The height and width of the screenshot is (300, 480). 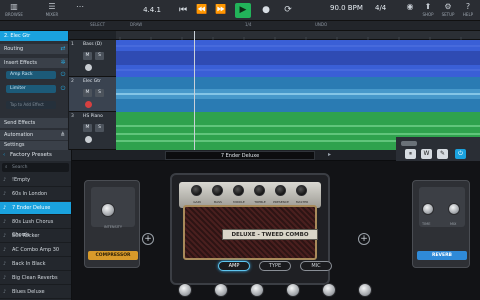 I want to click on rewind-start-button: ⏮, so click(x=183, y=10).